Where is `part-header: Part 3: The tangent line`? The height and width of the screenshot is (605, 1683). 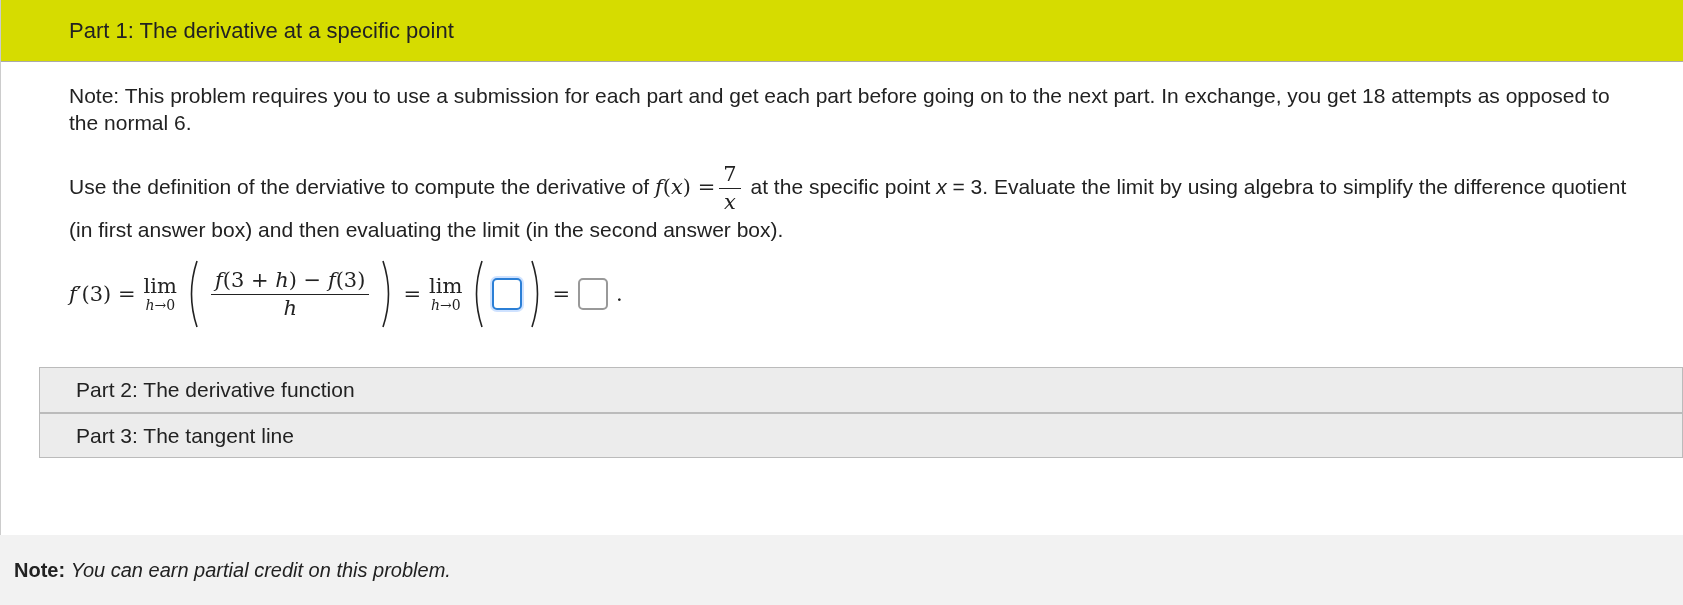 part-header: Part 3: The tangent line is located at coordinates (861, 436).